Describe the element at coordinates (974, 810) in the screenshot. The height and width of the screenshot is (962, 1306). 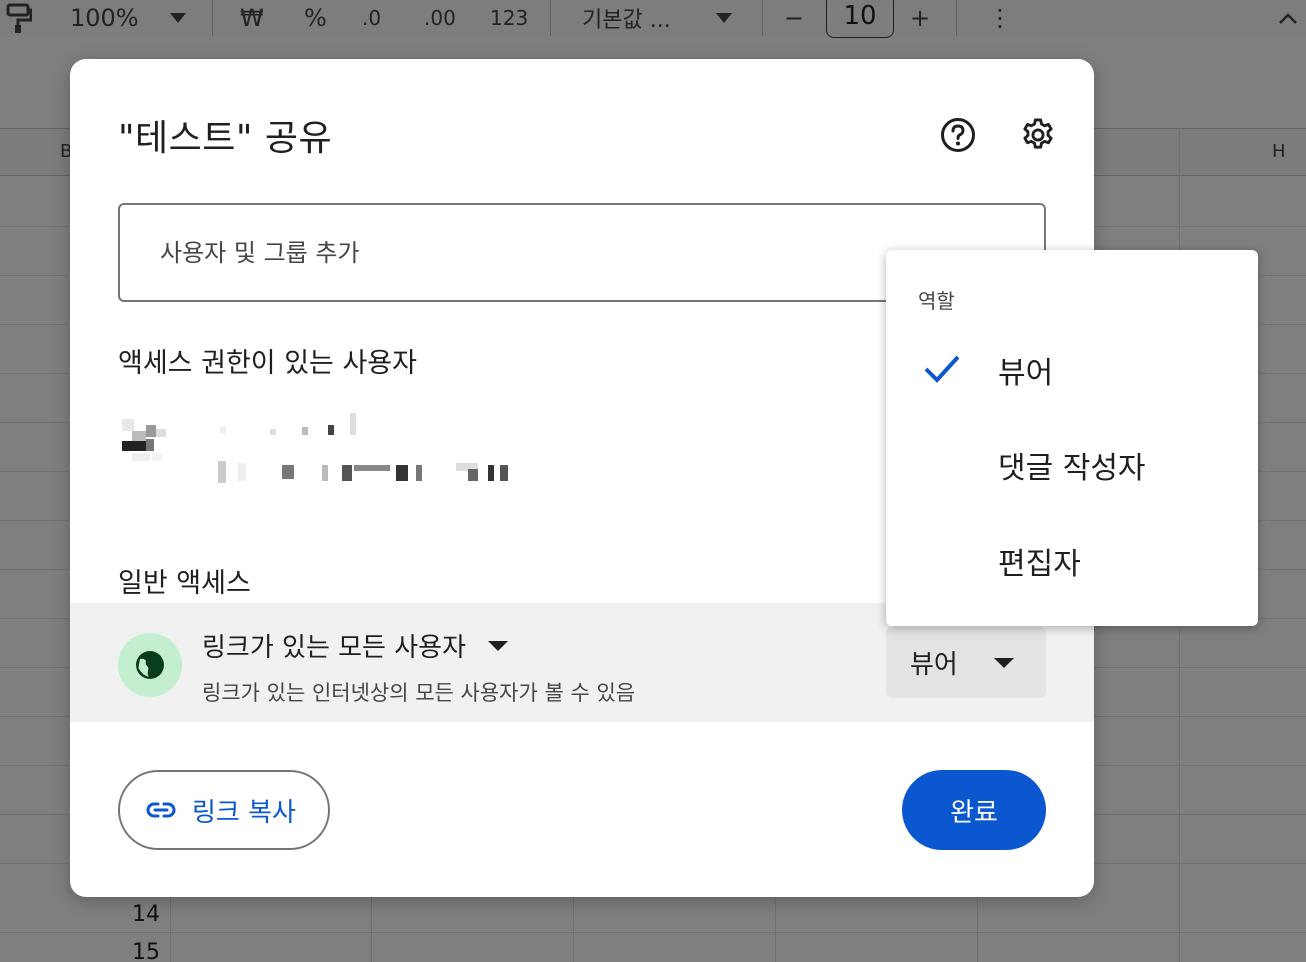
I see `done-button: 완료` at that location.